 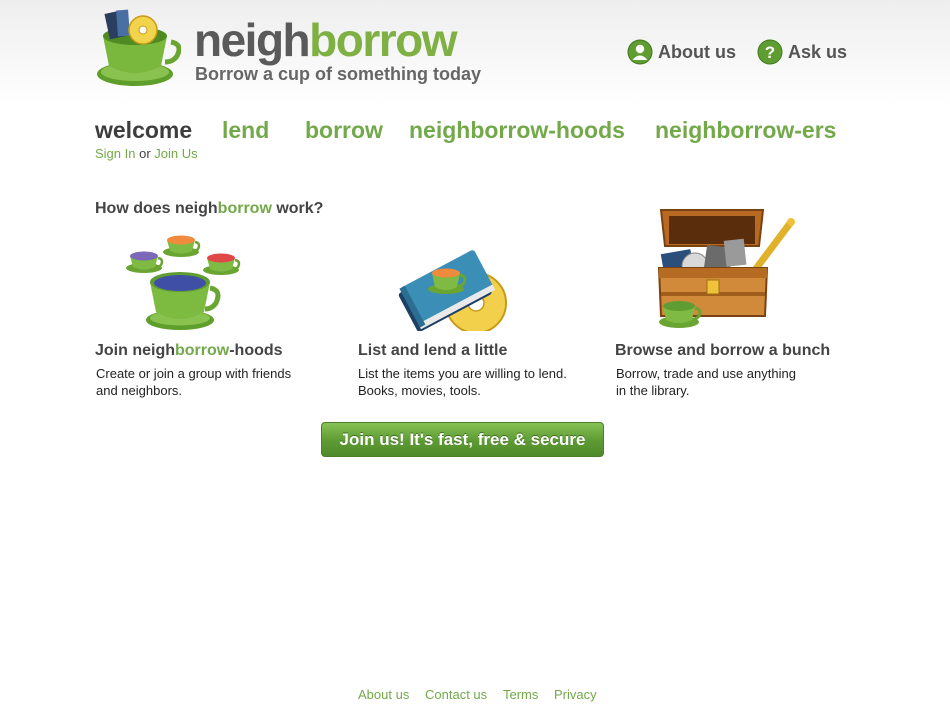 I want to click on or-text: or, so click(x=145, y=153).